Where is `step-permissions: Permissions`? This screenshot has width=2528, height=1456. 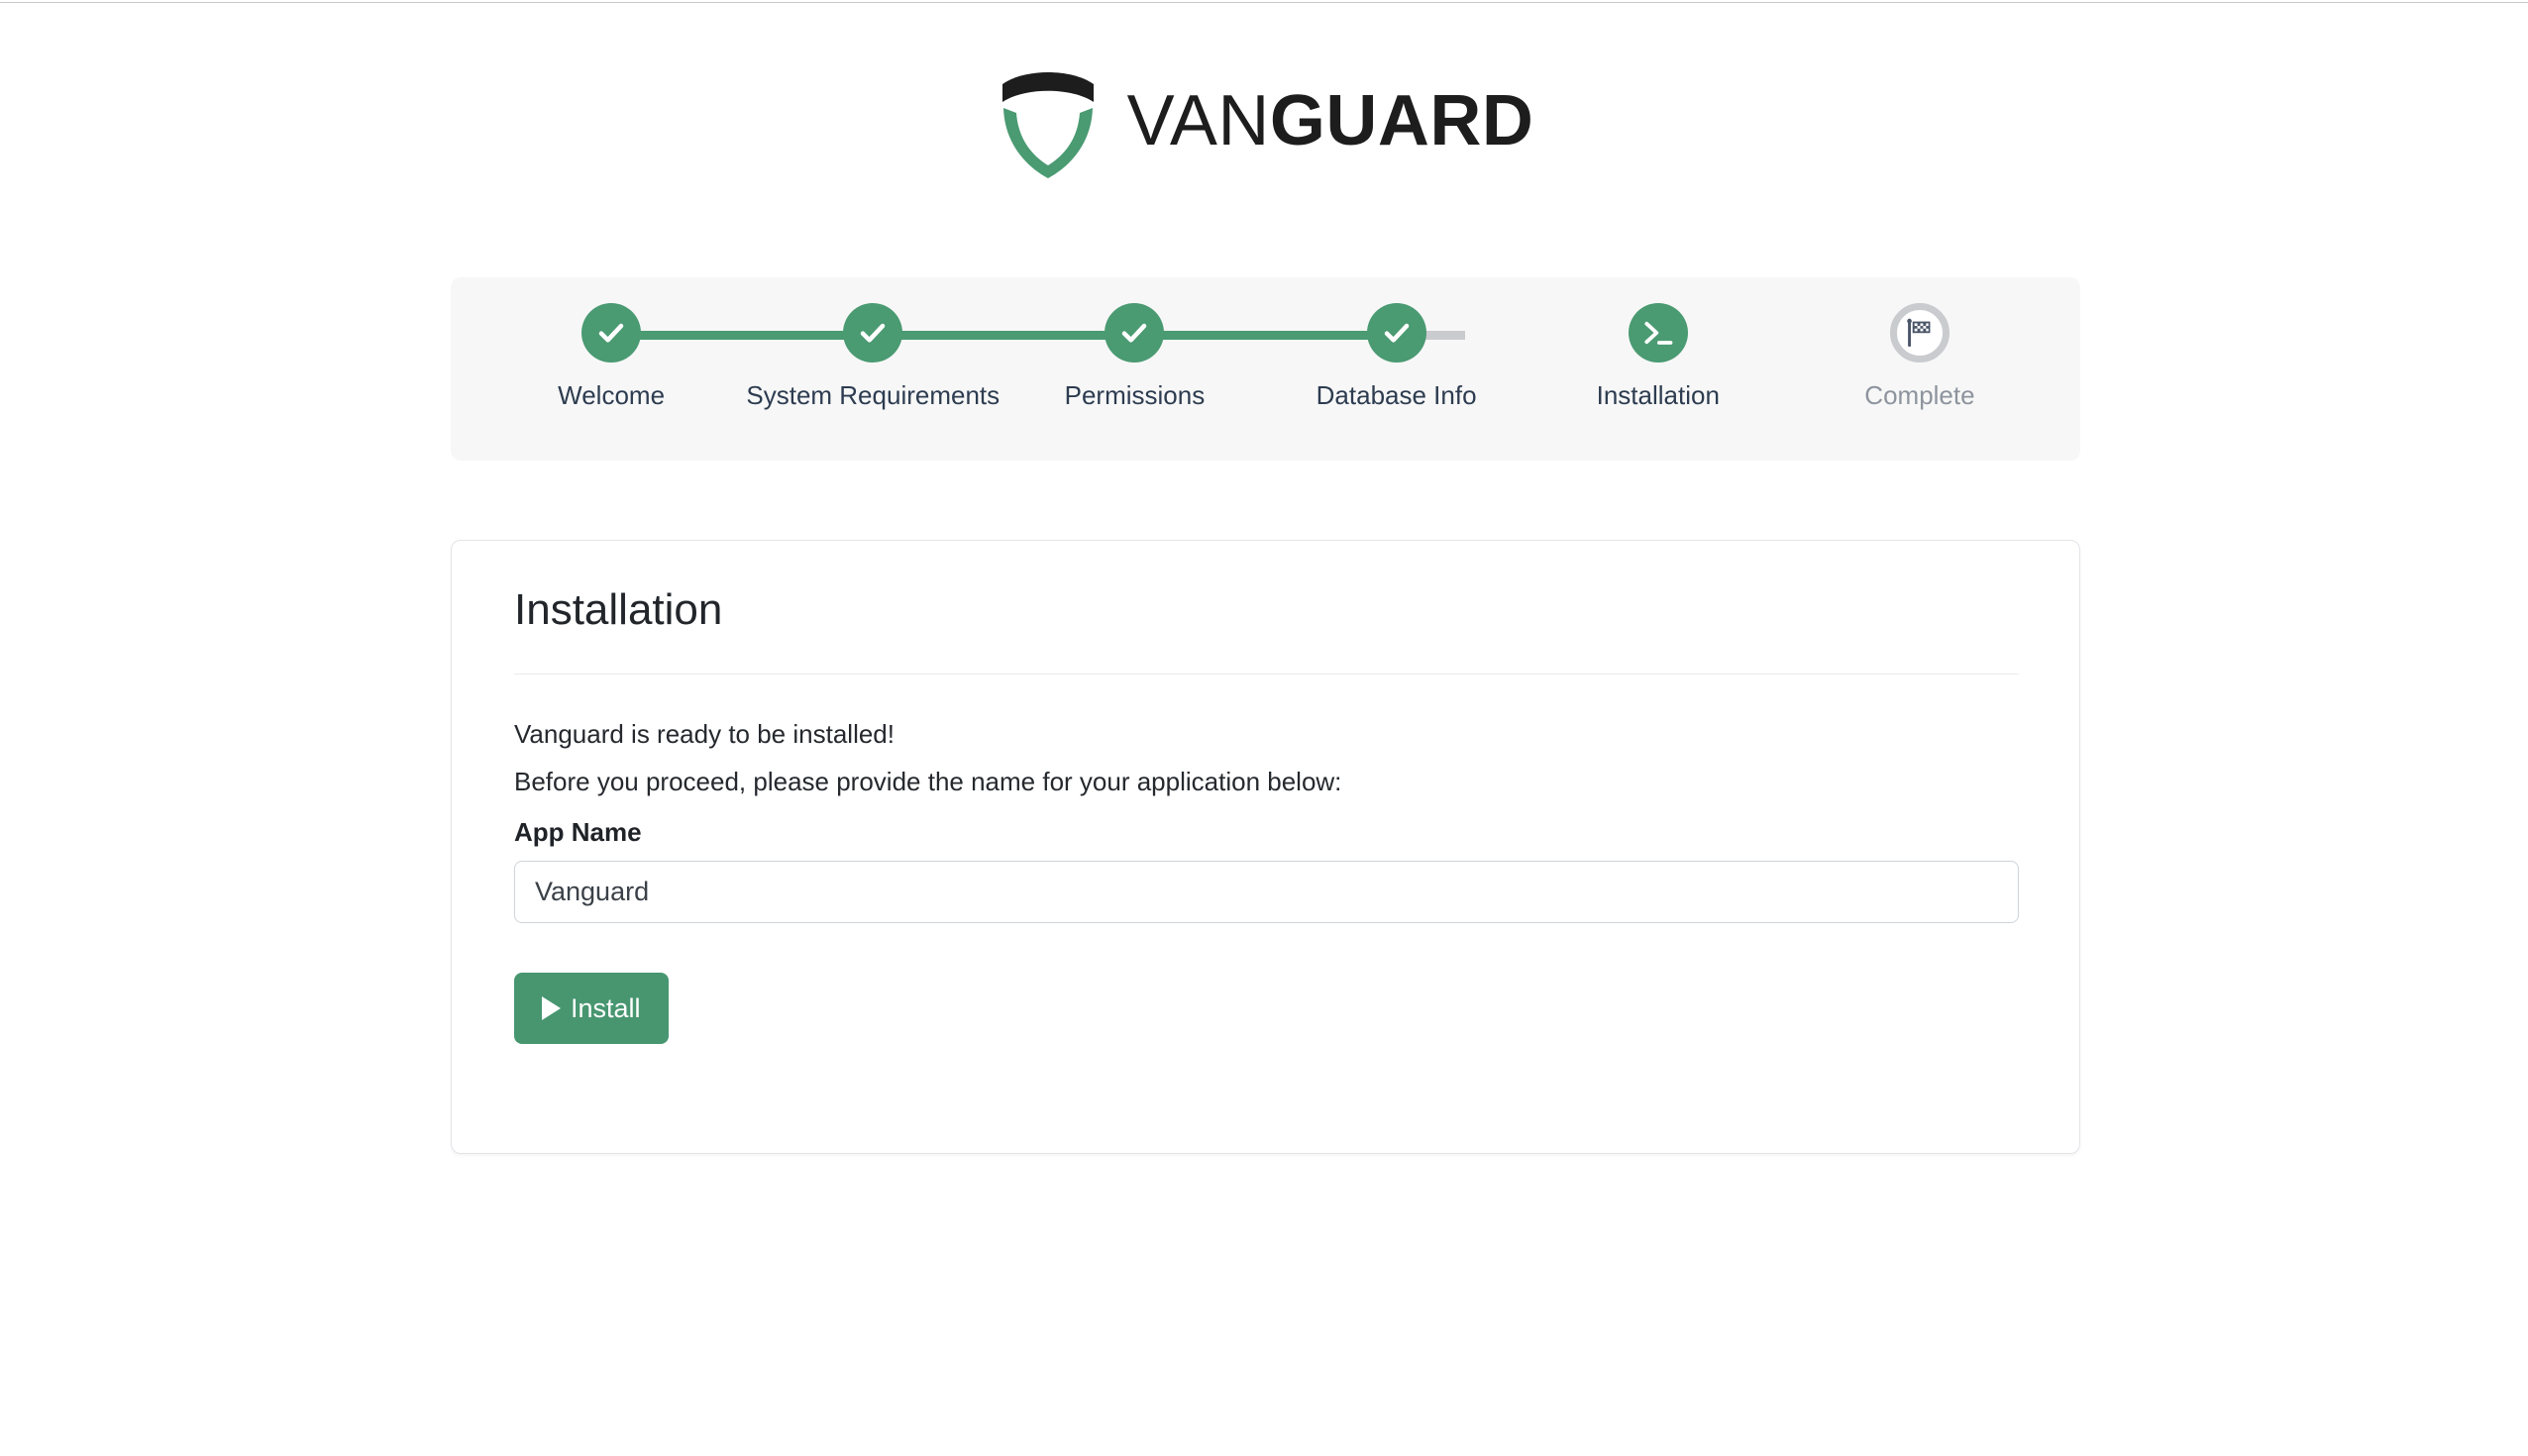 step-permissions: Permissions is located at coordinates (1134, 355).